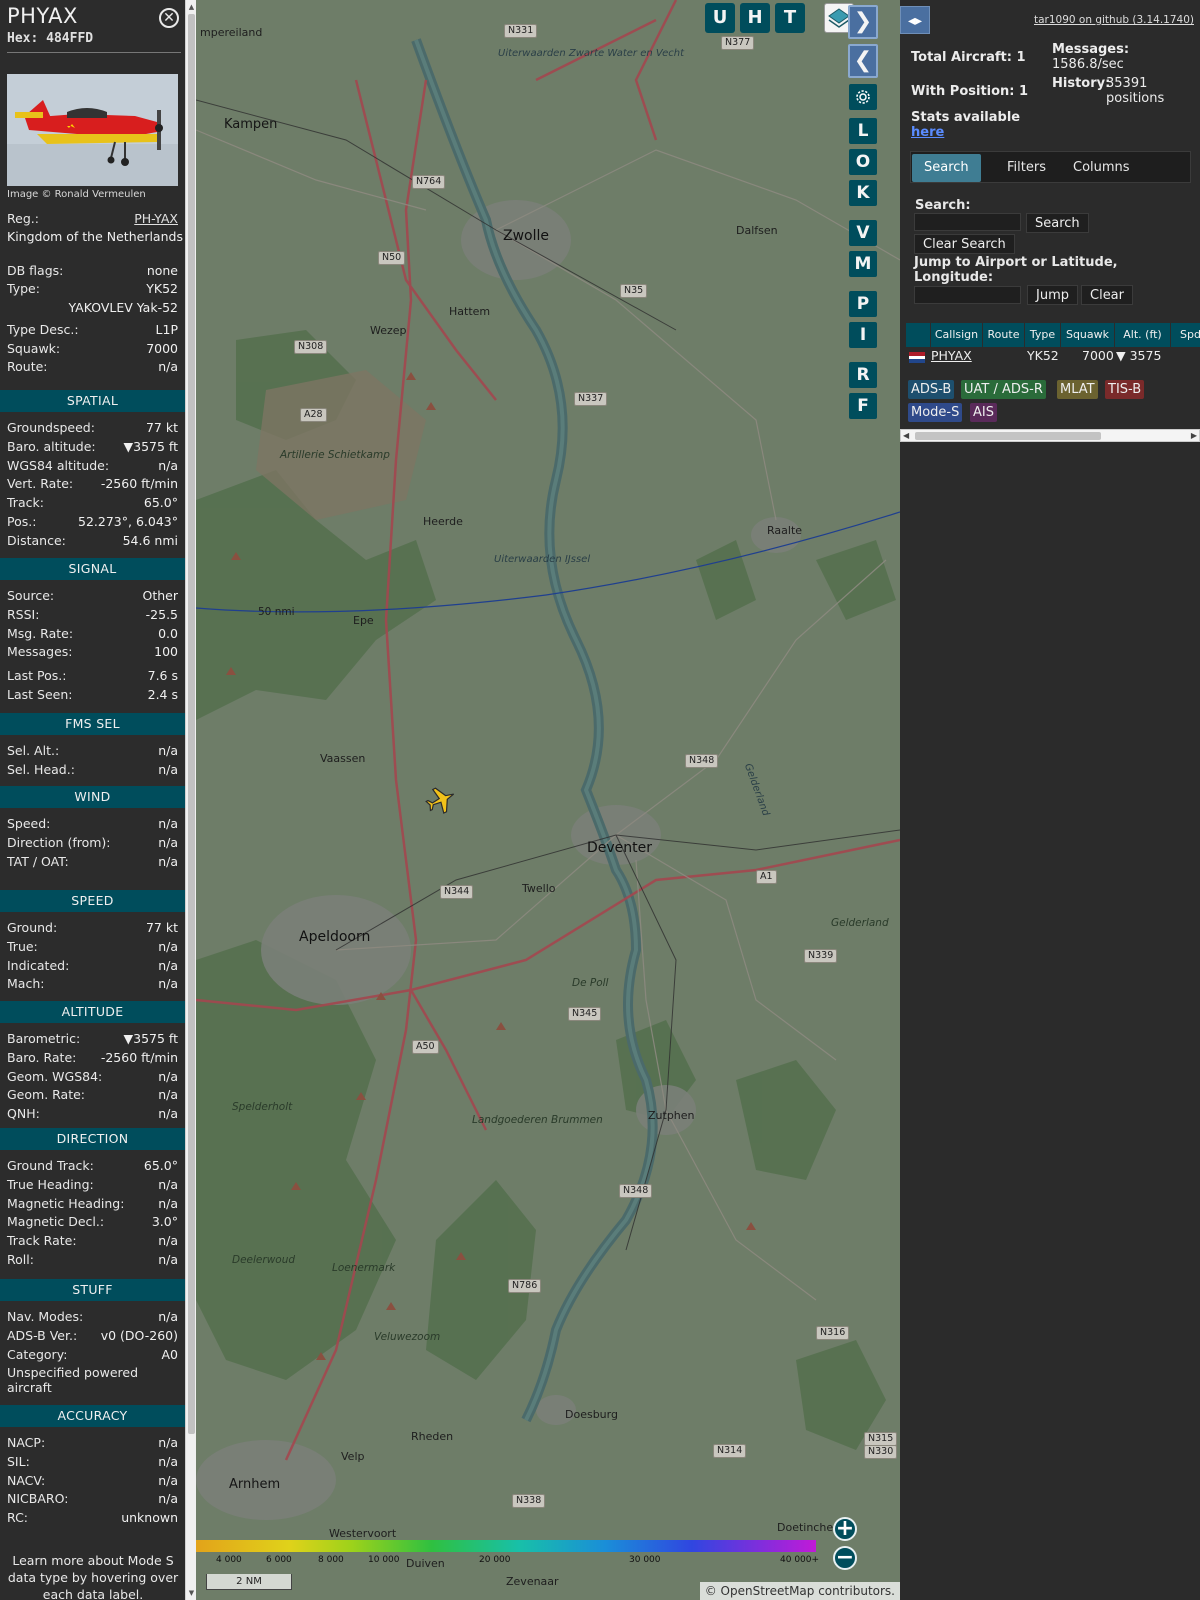 Image resolution: width=1200 pixels, height=1600 pixels. I want to click on info-row-label: Direction (from):, so click(59, 842).